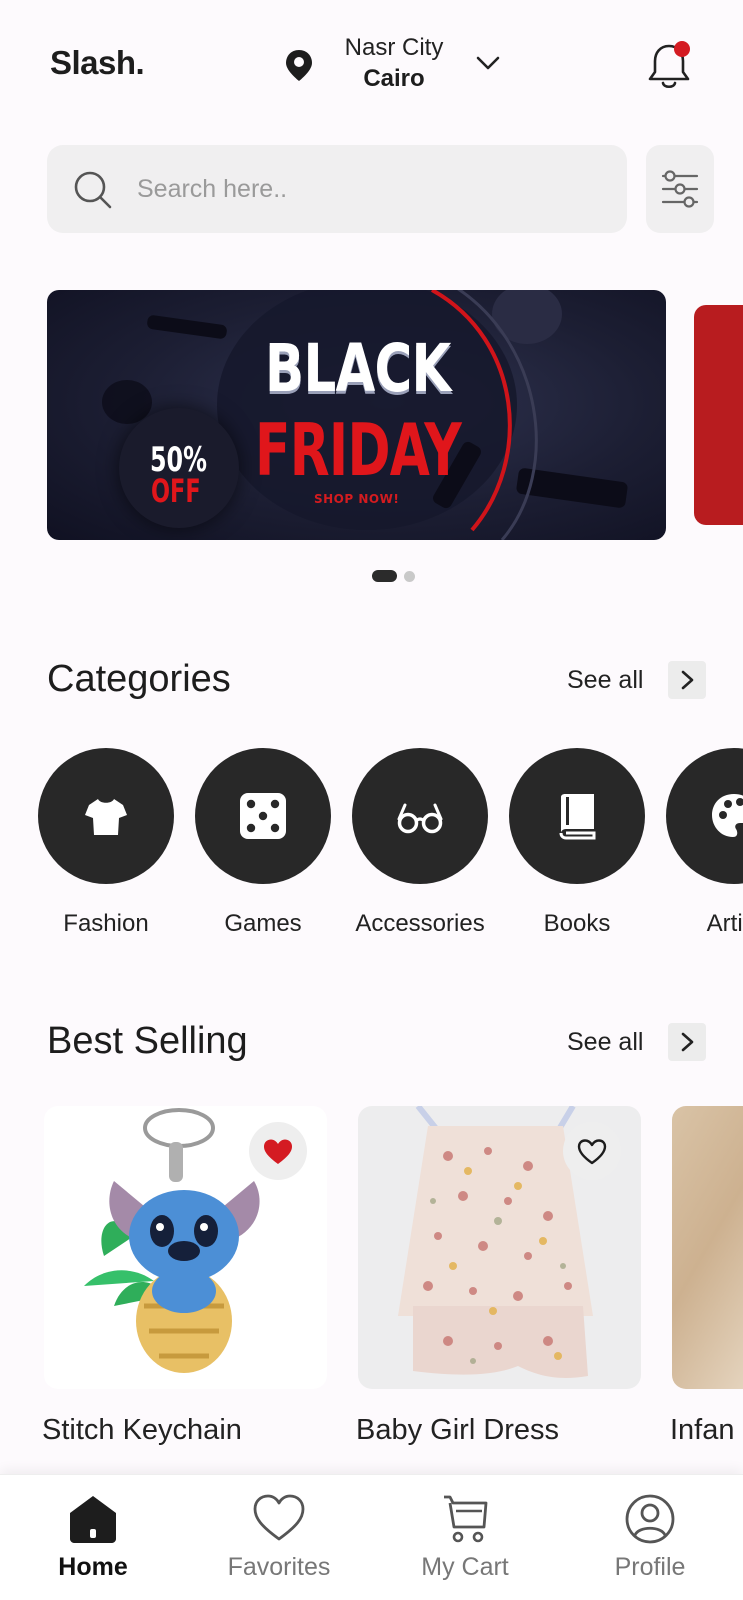  I want to click on bottom-navigation: Home Favorites My Cart Profile, so click(371, 1537).